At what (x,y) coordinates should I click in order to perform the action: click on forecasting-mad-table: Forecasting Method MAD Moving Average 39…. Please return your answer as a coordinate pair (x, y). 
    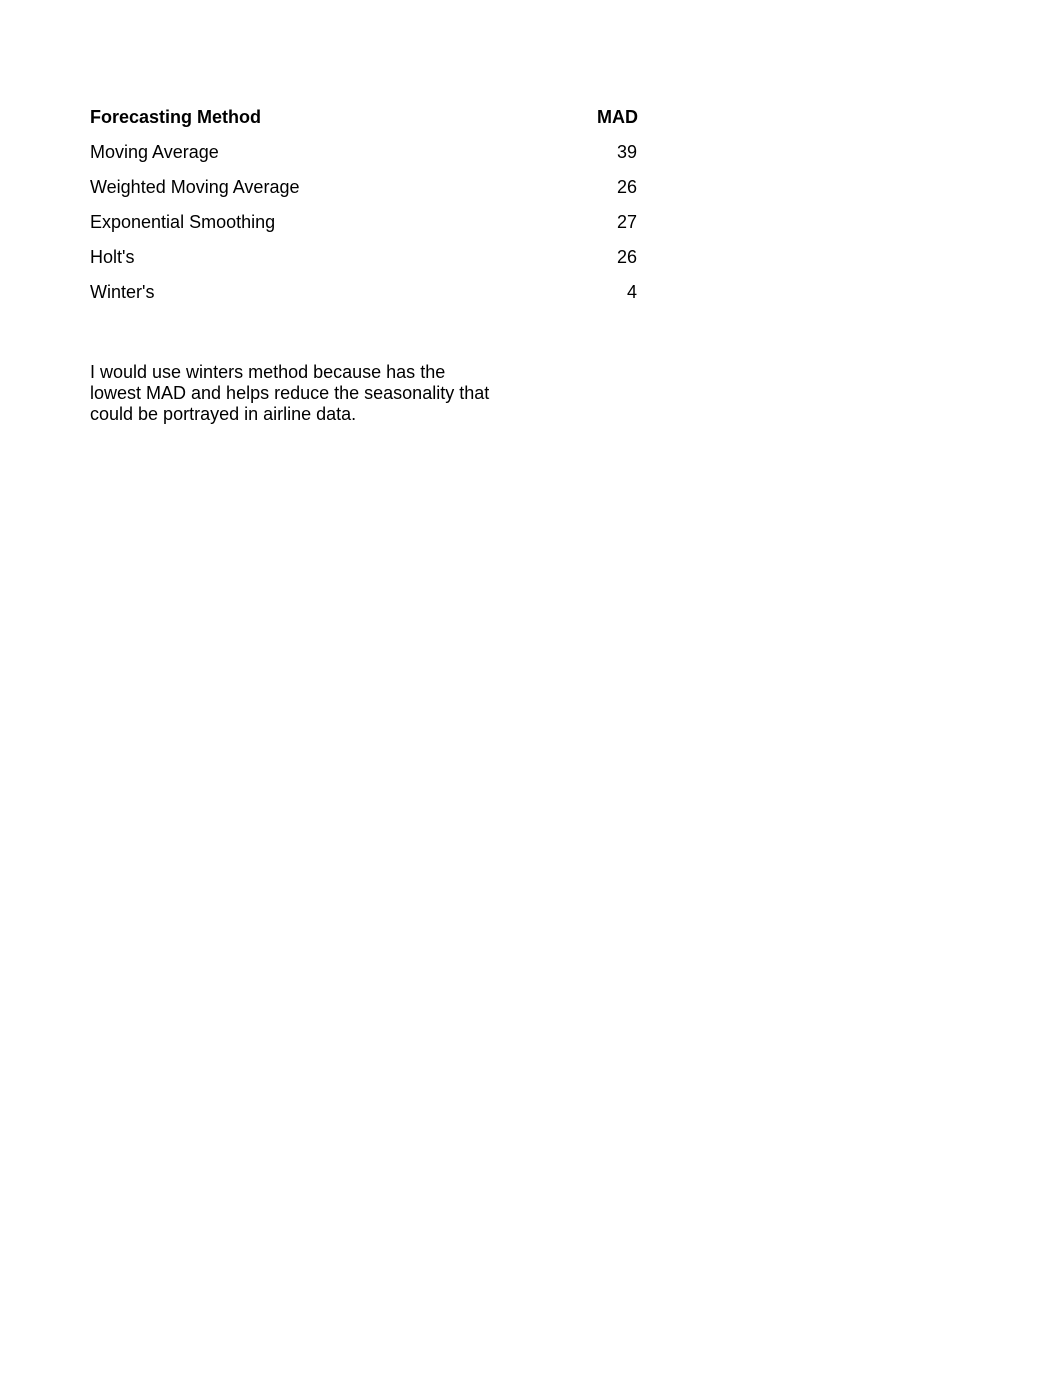
    Looking at the image, I should click on (364, 205).